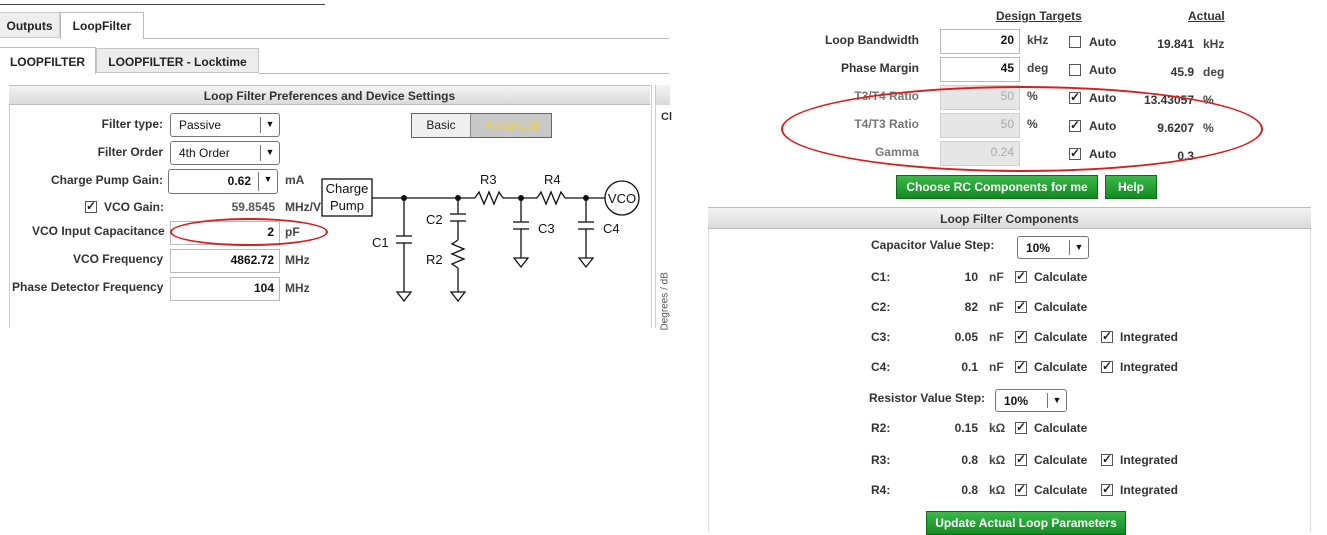 This screenshot has height=535, width=1327. I want to click on target-label: Loop Bandwidth, so click(872, 40).